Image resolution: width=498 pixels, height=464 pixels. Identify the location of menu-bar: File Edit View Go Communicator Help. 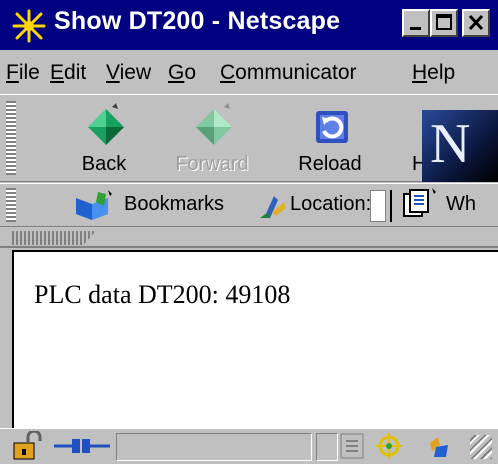
(249, 72).